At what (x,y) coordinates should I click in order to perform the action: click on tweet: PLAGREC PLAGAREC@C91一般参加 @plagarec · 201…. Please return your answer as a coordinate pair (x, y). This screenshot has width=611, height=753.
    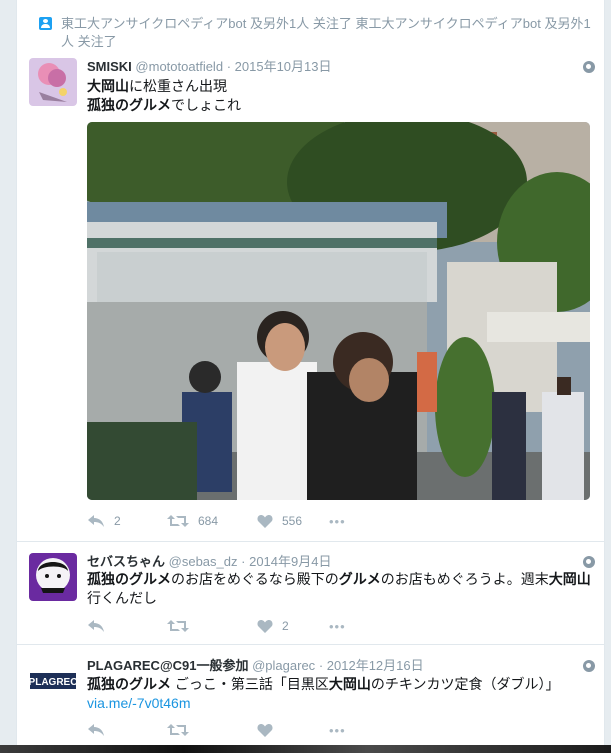
    Looking at the image, I should click on (310, 701).